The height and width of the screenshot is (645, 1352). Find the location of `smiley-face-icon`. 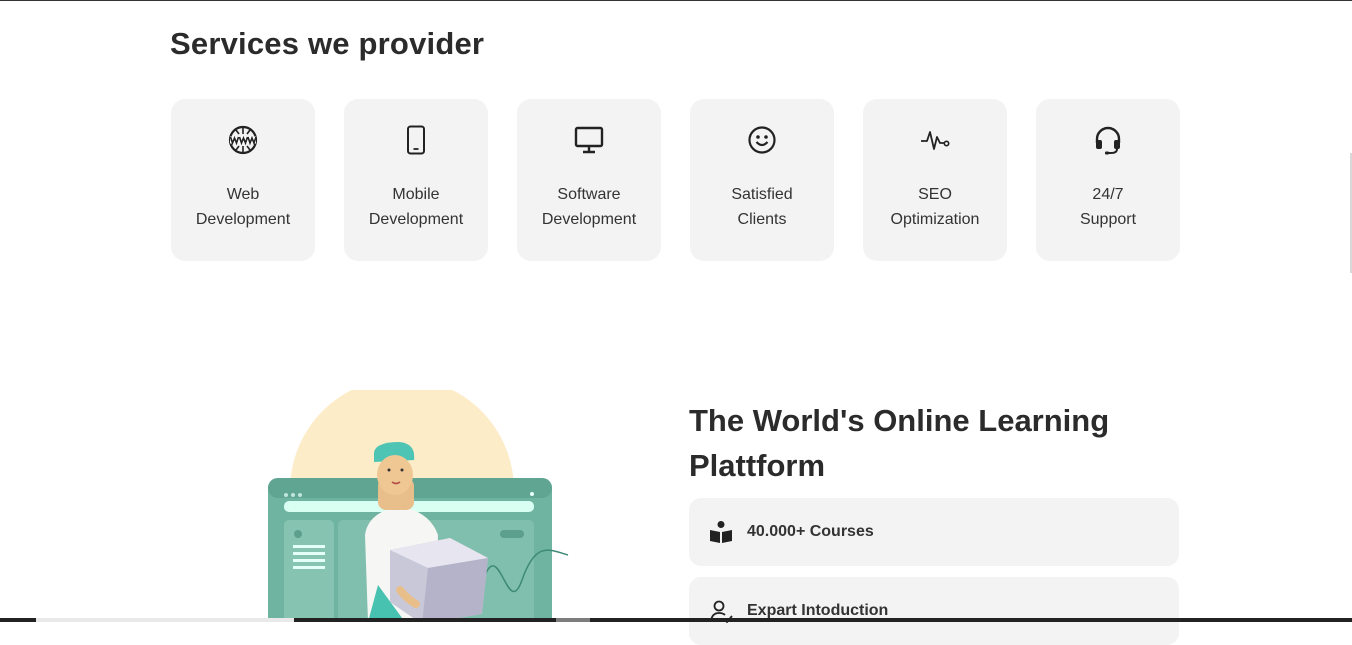

smiley-face-icon is located at coordinates (762, 140).